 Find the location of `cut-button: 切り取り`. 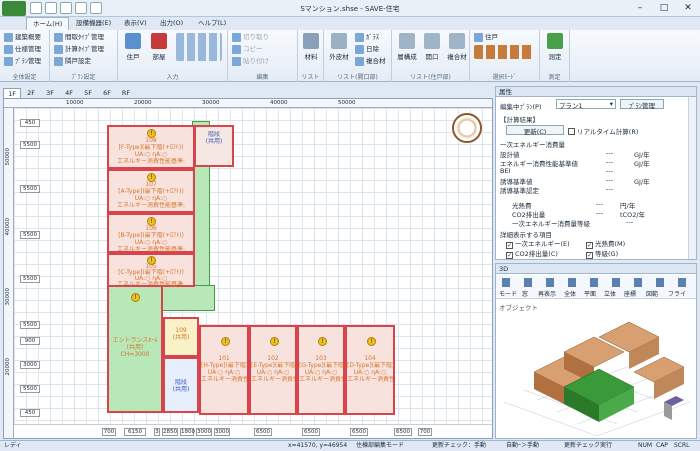

cut-button: 切り取り is located at coordinates (250, 37).